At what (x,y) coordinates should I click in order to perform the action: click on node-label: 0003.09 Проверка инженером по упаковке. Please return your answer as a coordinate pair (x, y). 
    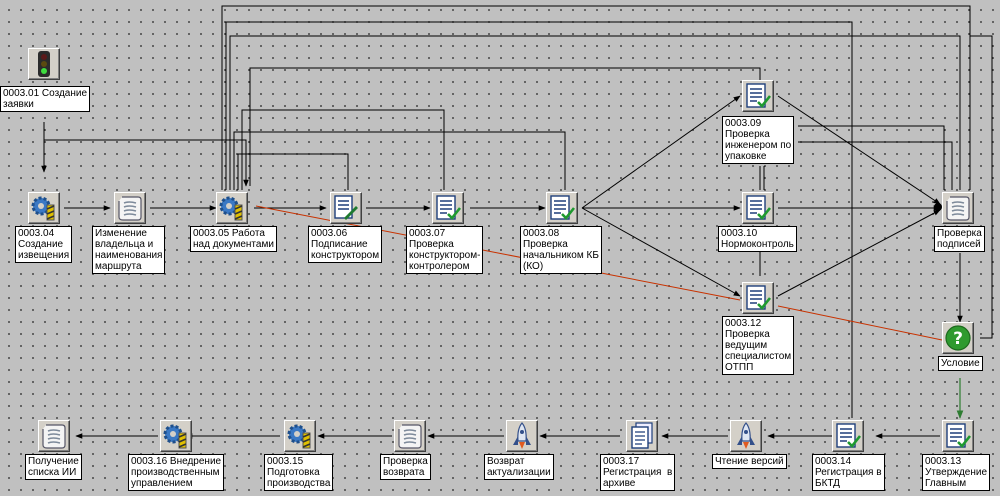
    Looking at the image, I should click on (758, 140).